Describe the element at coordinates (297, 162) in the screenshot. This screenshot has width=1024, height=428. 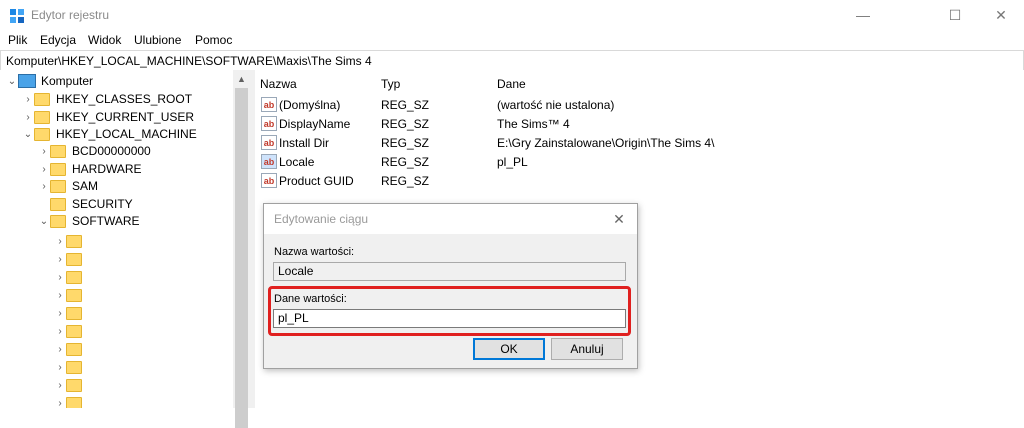
I see `value-name: Locale` at that location.